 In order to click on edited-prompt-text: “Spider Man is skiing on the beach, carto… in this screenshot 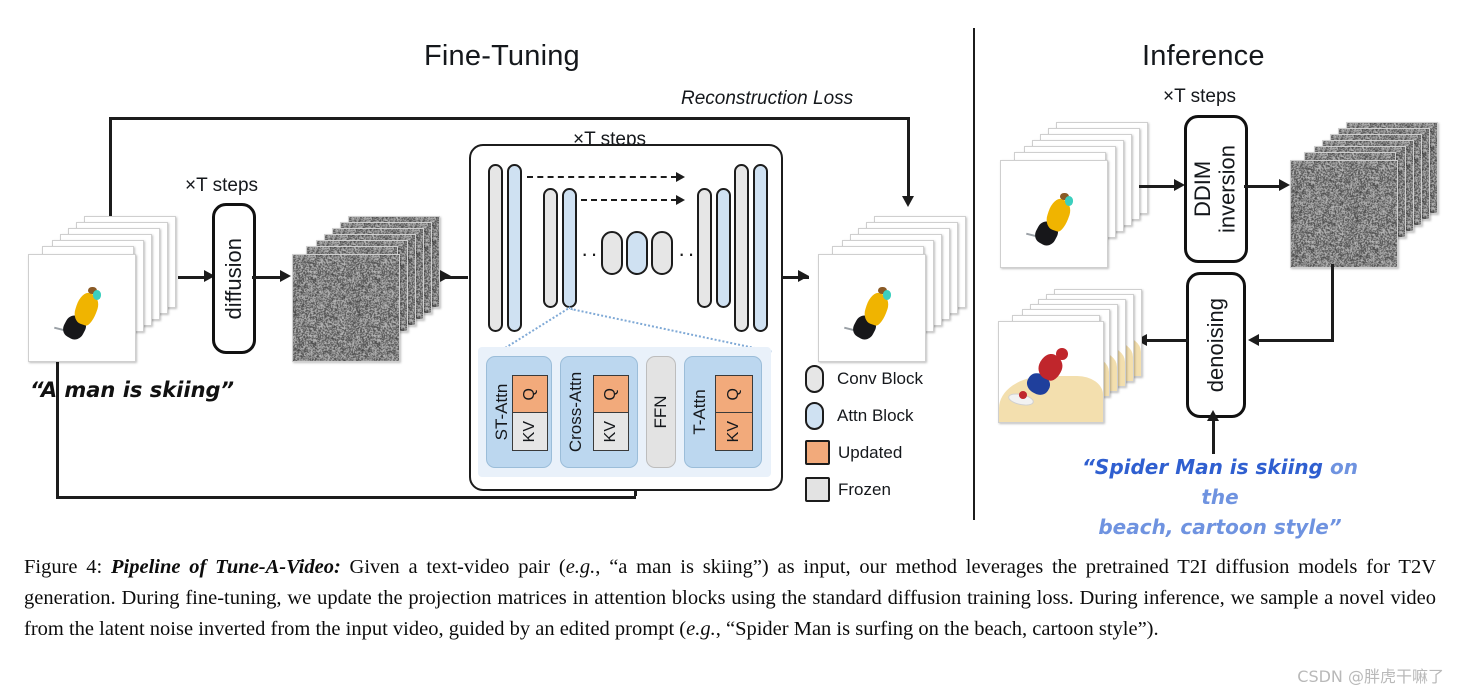, I will do `click(1220, 497)`.